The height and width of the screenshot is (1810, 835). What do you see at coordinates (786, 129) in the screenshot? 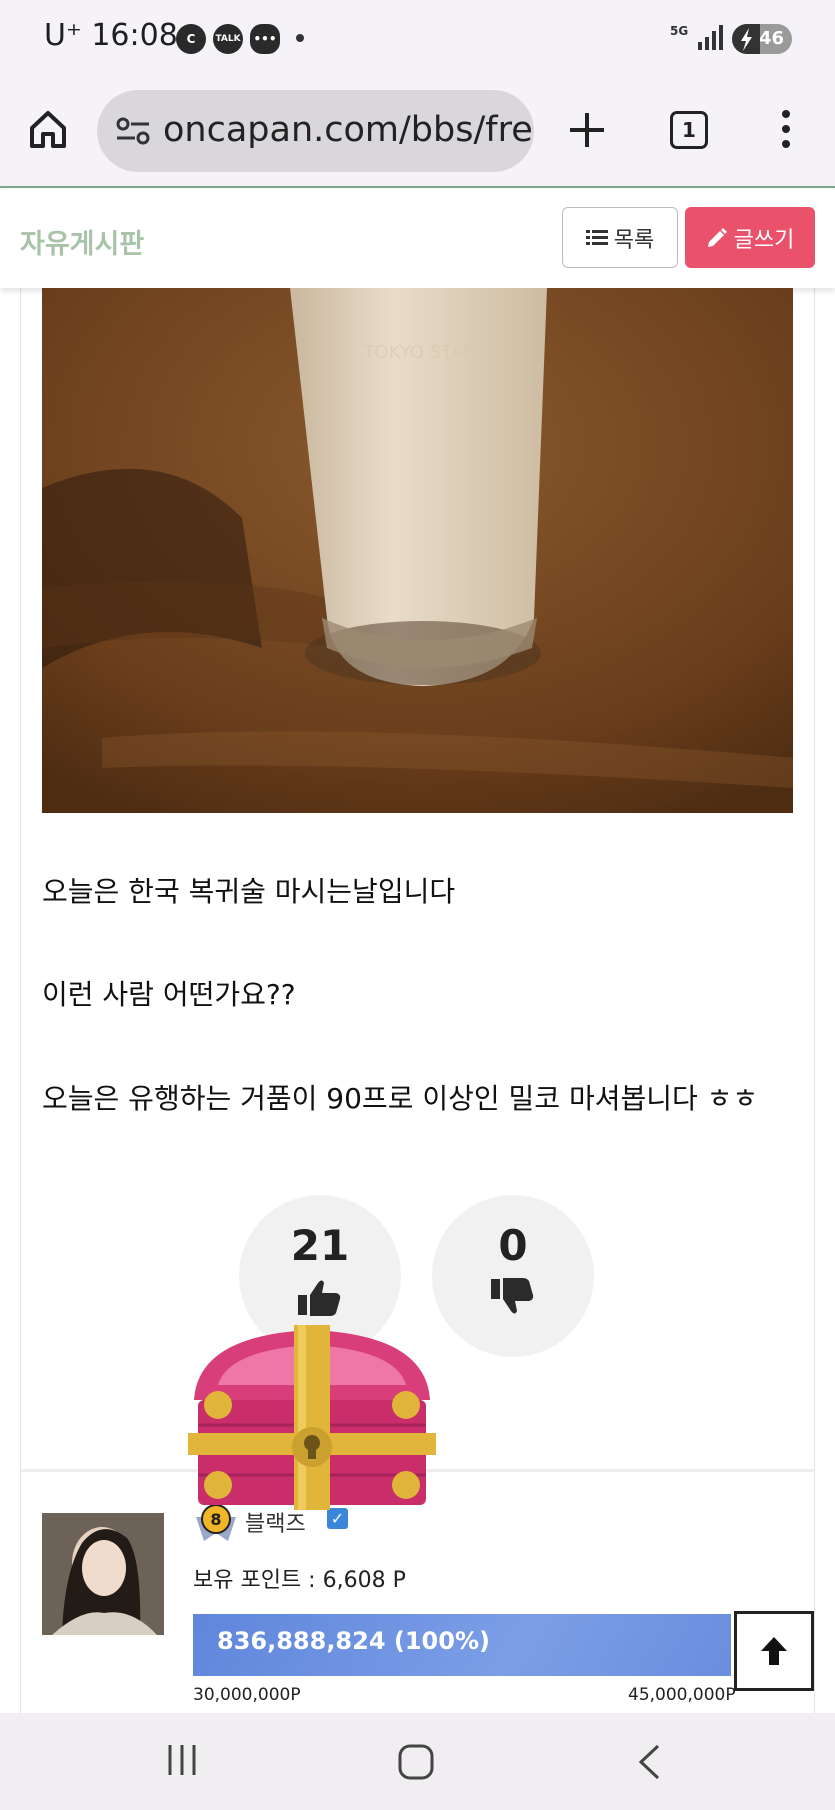
I see `more-menu-icon` at bounding box center [786, 129].